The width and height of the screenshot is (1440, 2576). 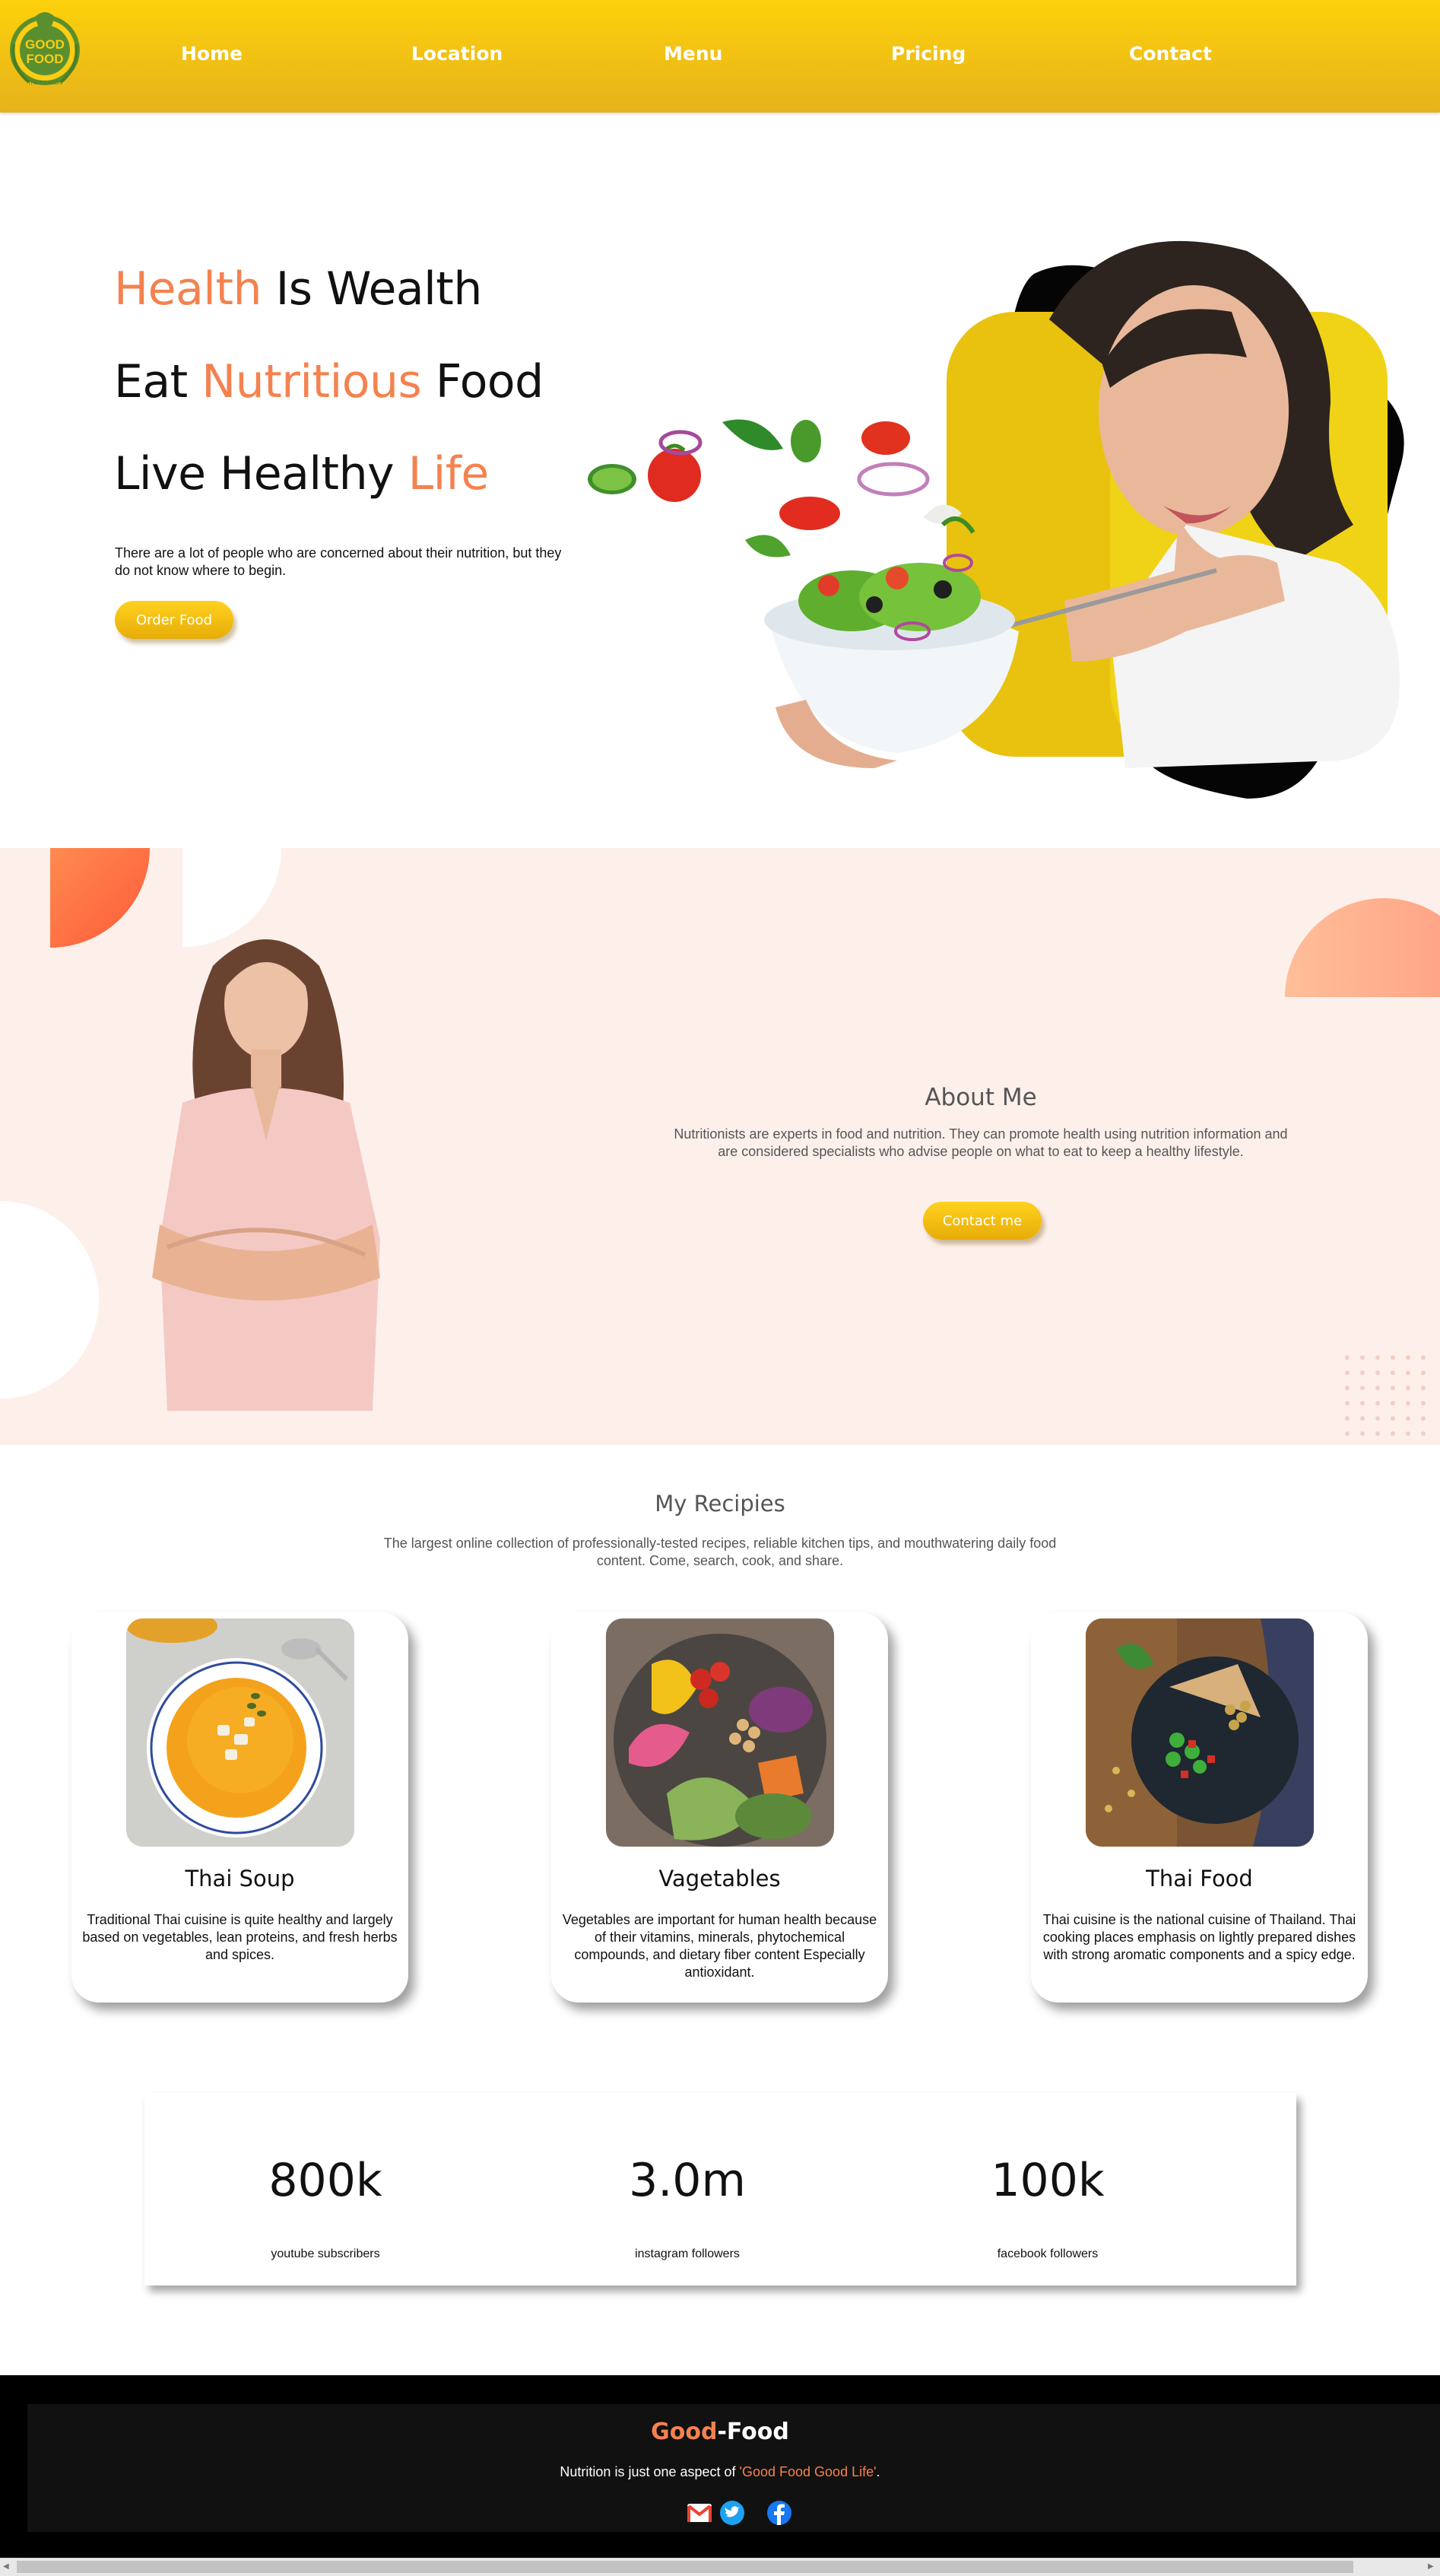 What do you see at coordinates (325, 2180) in the screenshot?
I see `stat-value-youtube: 800k` at bounding box center [325, 2180].